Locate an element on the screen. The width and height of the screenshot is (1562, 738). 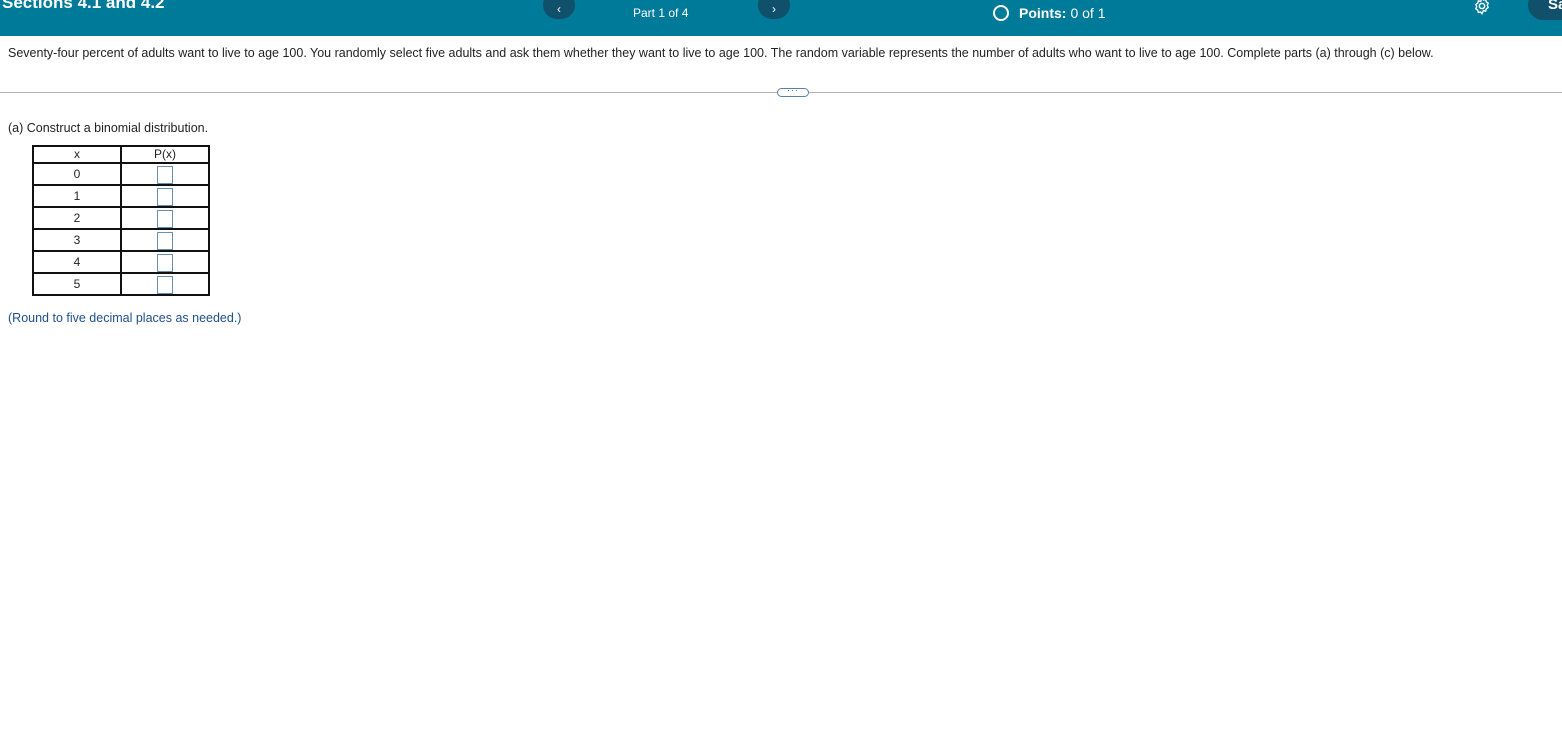
table-row: 4 is located at coordinates (121, 262).